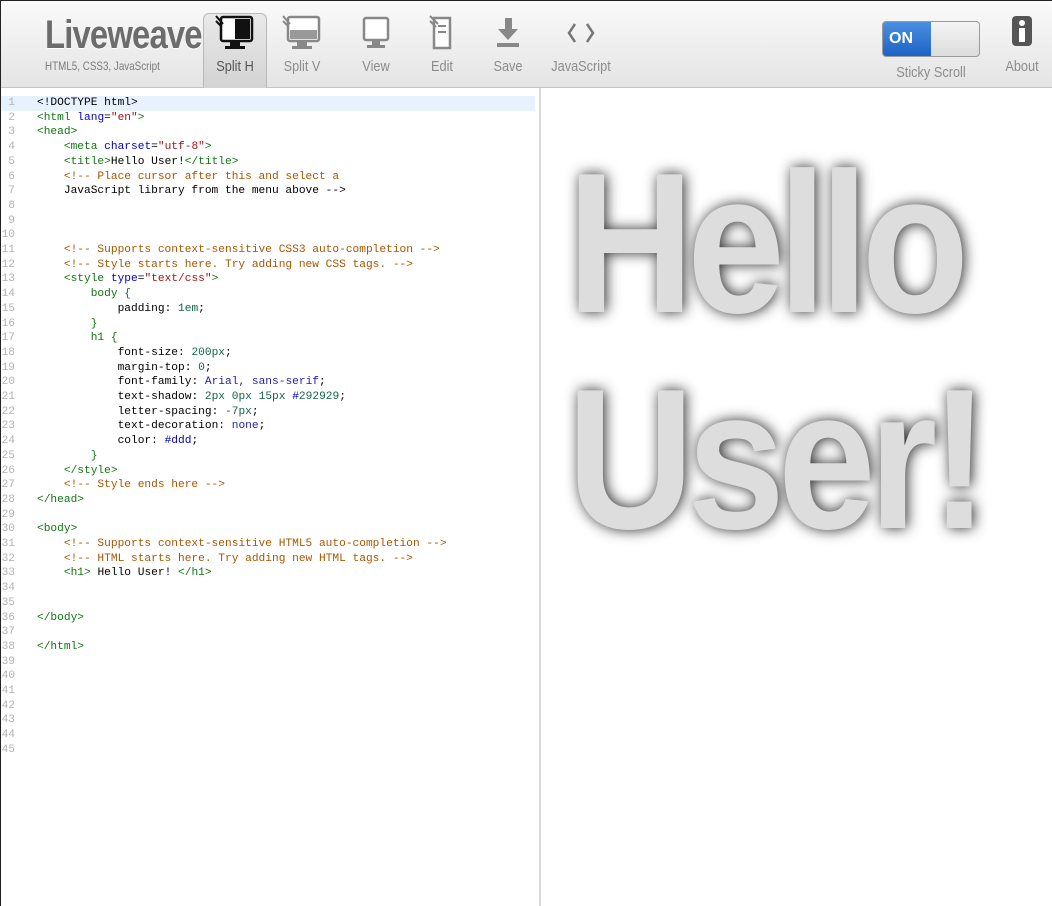 The width and height of the screenshot is (1052, 906). What do you see at coordinates (8, 573) in the screenshot?
I see `line-number: 33` at bounding box center [8, 573].